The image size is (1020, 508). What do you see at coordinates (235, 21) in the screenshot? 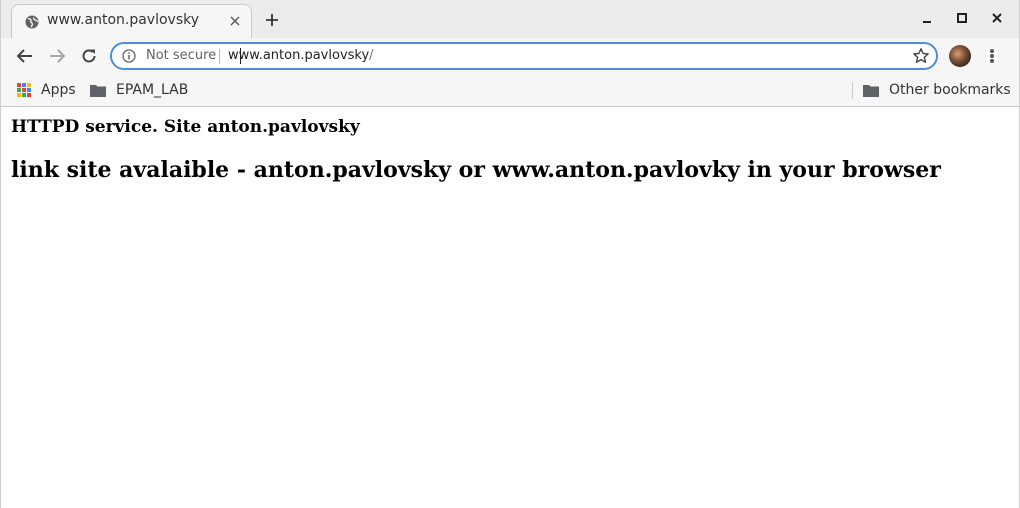
I see `close-tab-icon` at bounding box center [235, 21].